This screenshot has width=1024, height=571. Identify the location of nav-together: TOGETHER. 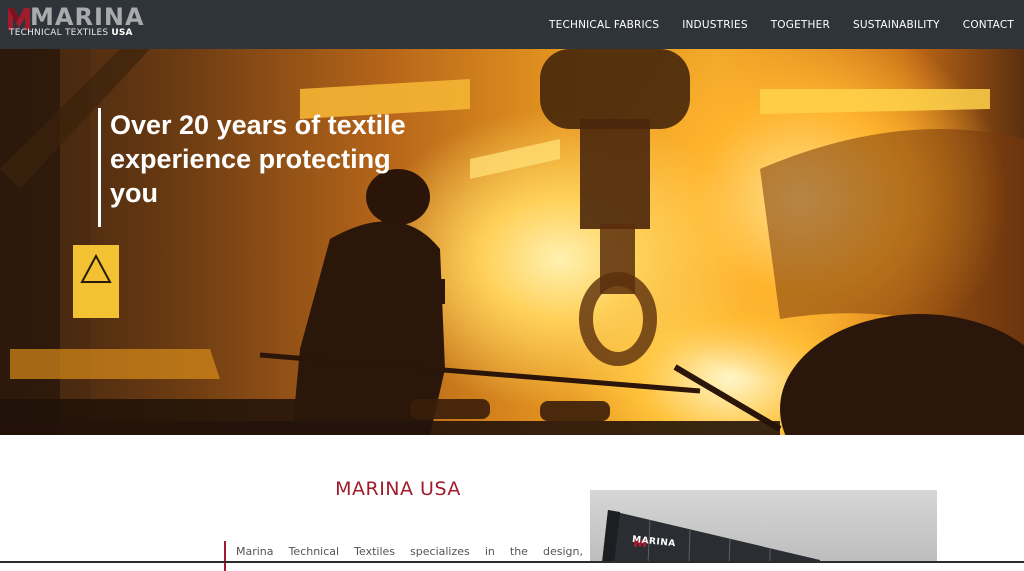
(800, 25).